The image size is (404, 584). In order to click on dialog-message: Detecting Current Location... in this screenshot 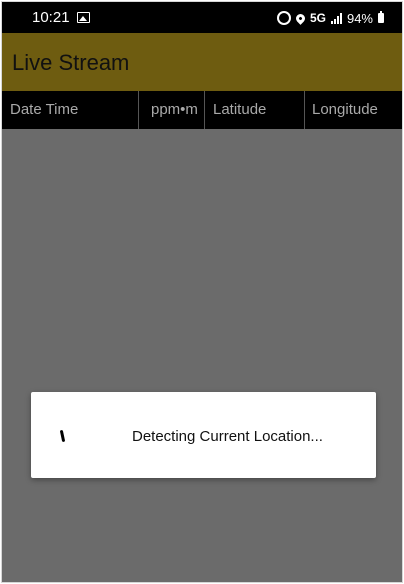, I will do `click(227, 436)`.